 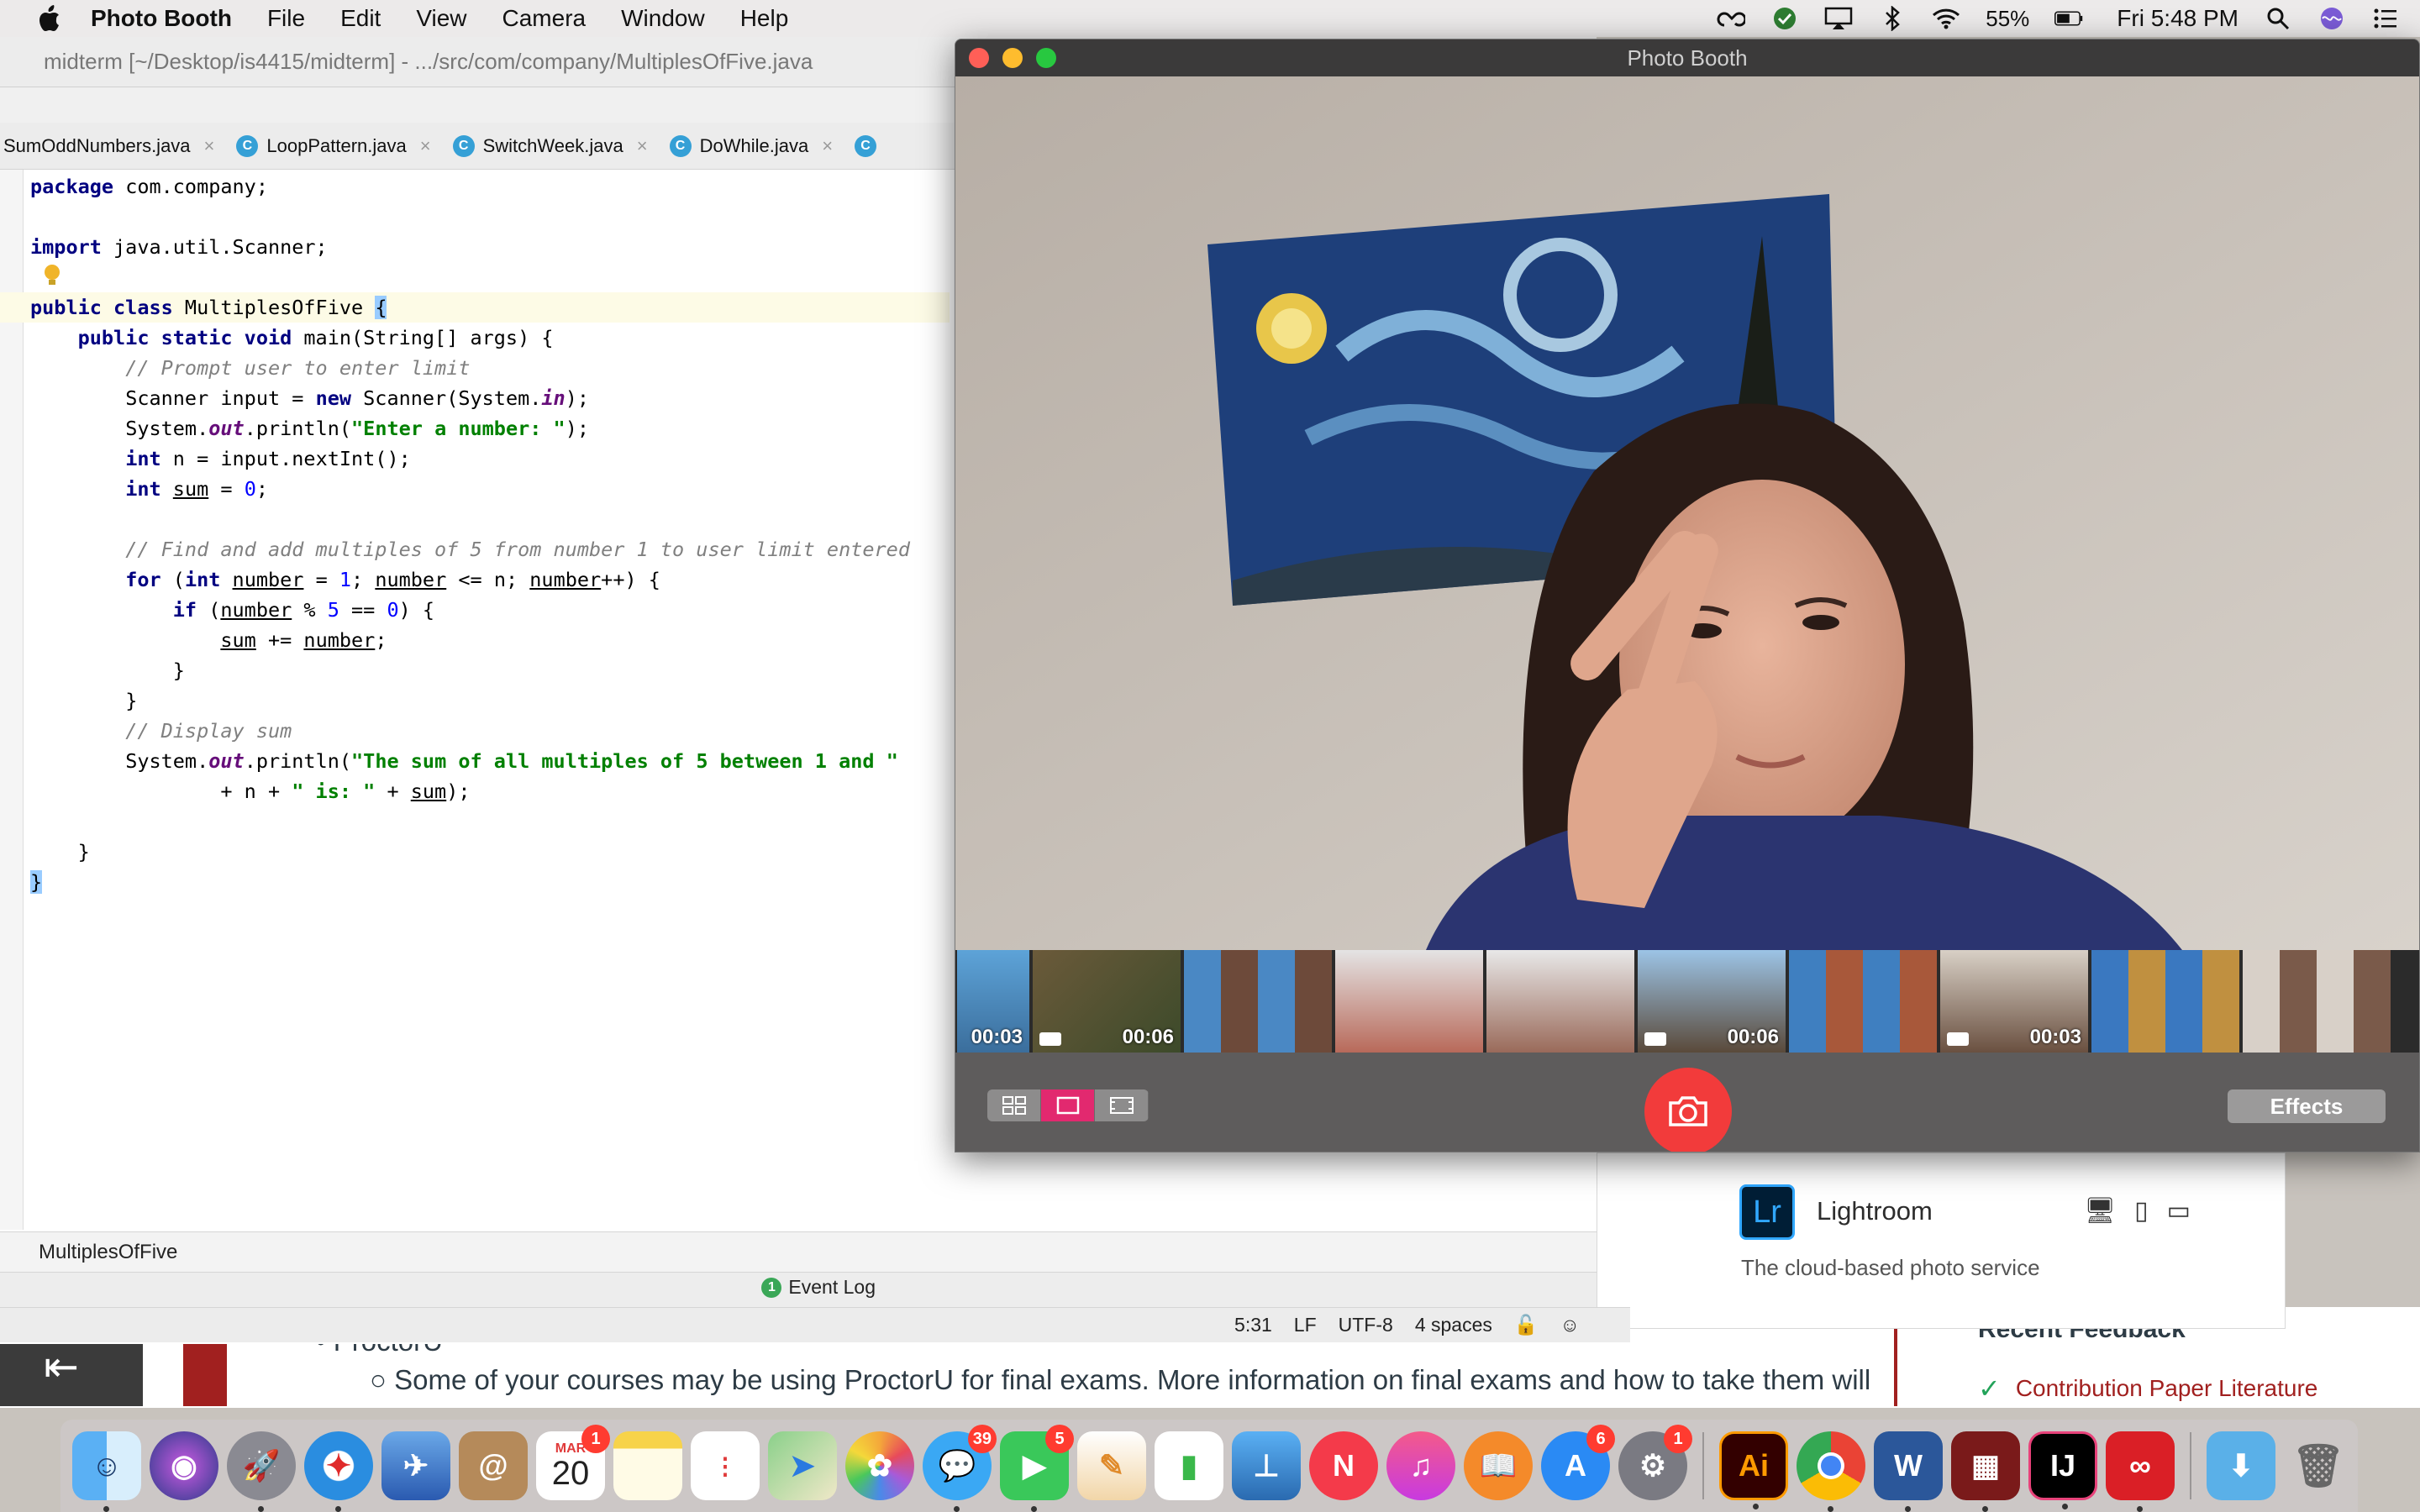 I want to click on checkmark-icon: ✓, so click(x=1989, y=1388).